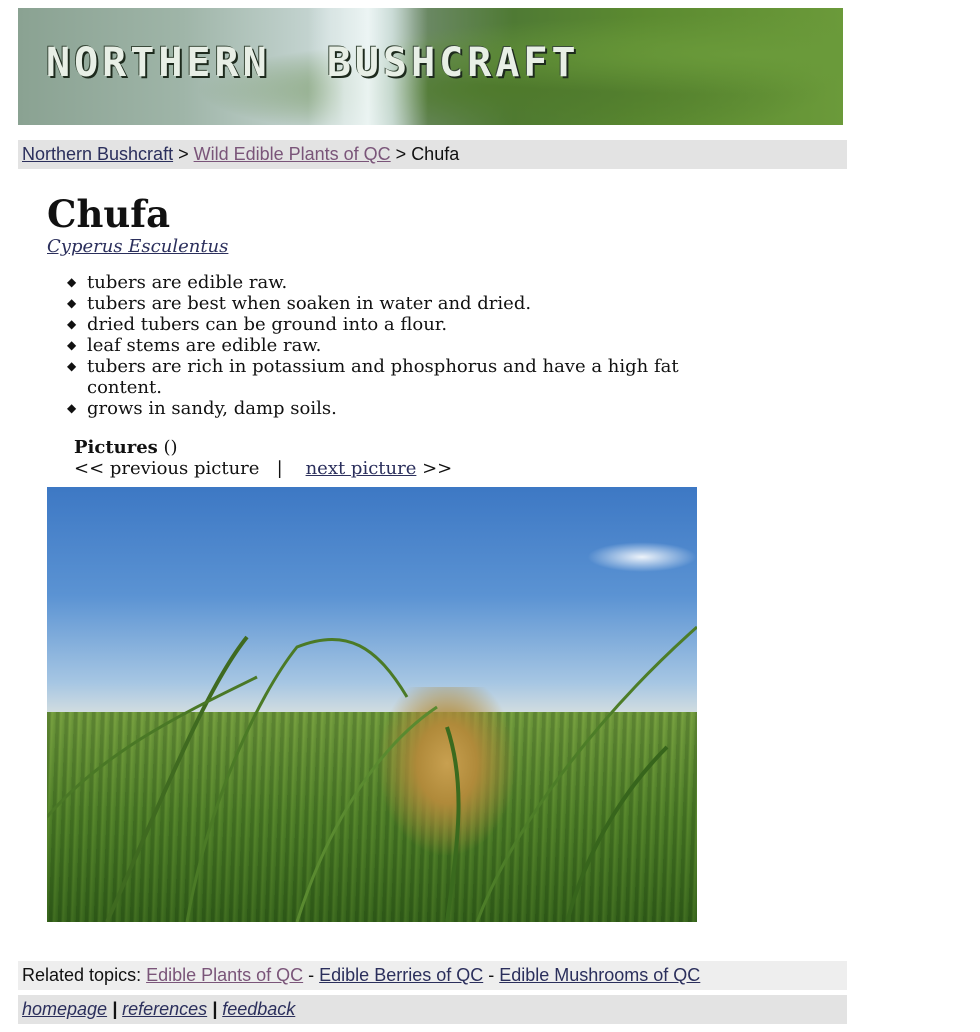 The image size is (980, 1032). I want to click on site-banner: NORTHERN BUSHCRAFT, so click(430, 66).